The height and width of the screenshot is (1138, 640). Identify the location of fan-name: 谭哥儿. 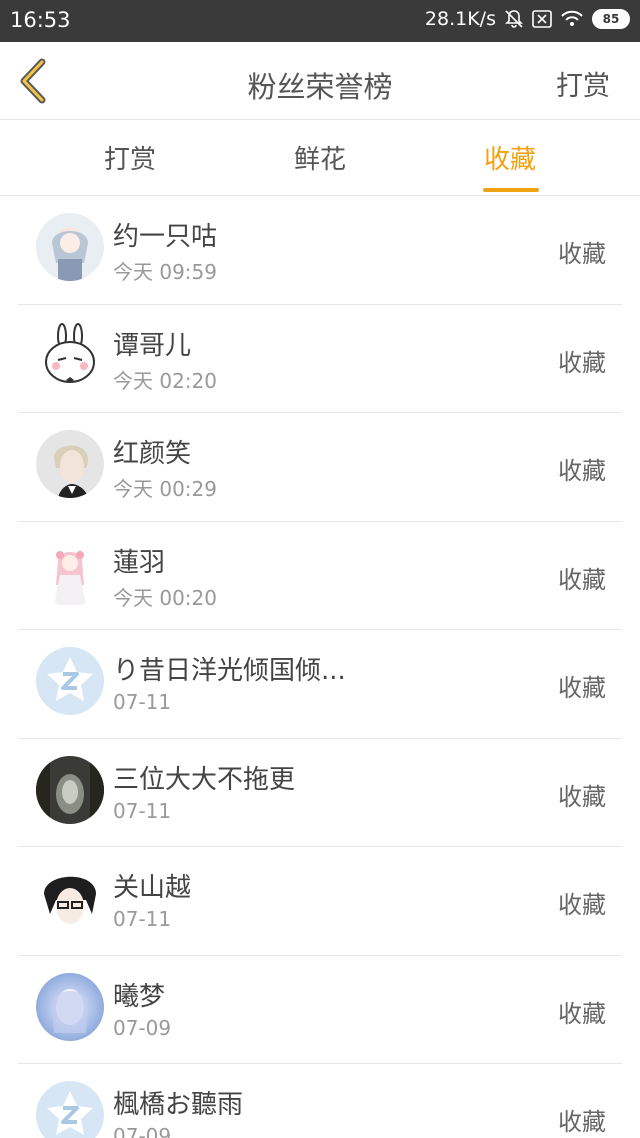
(152, 345).